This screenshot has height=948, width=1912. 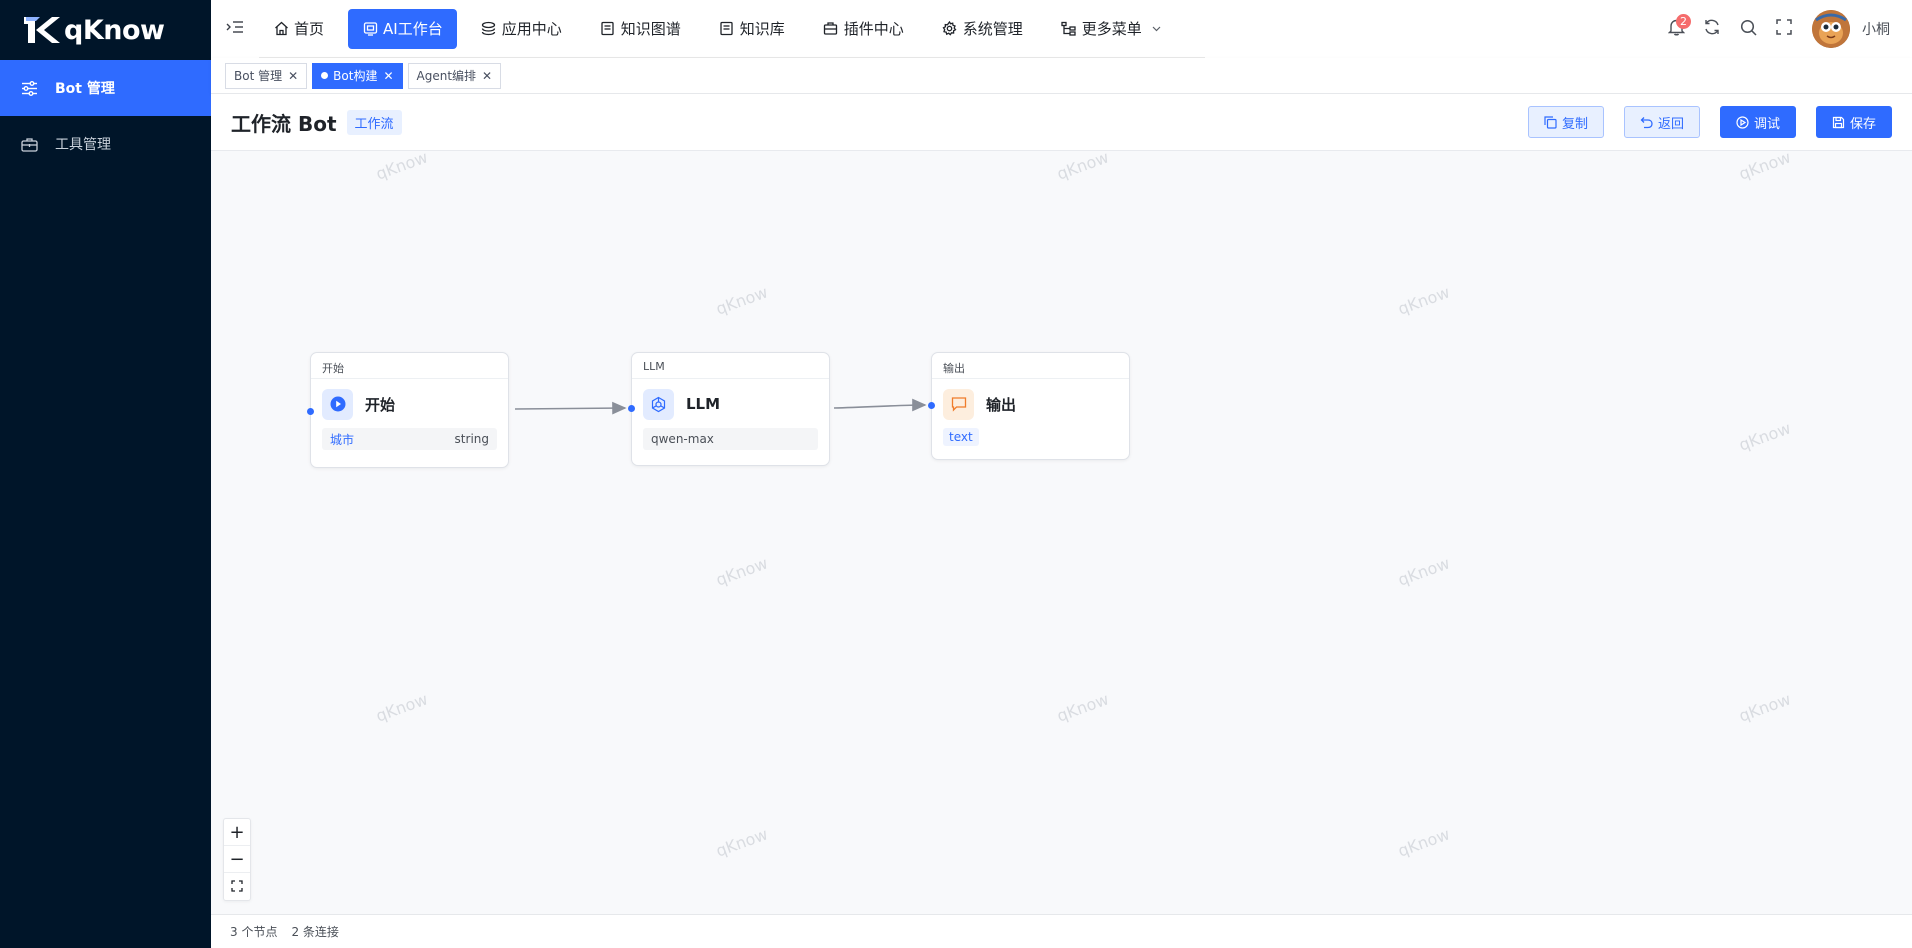 I want to click on zoom-out-button: −, so click(x=237, y=859).